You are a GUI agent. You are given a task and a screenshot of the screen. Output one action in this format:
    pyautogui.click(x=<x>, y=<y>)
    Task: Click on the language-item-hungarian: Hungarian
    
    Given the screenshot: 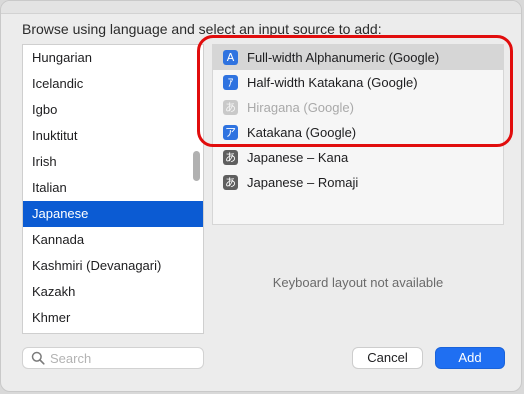 What is the action you would take?
    pyautogui.click(x=113, y=58)
    